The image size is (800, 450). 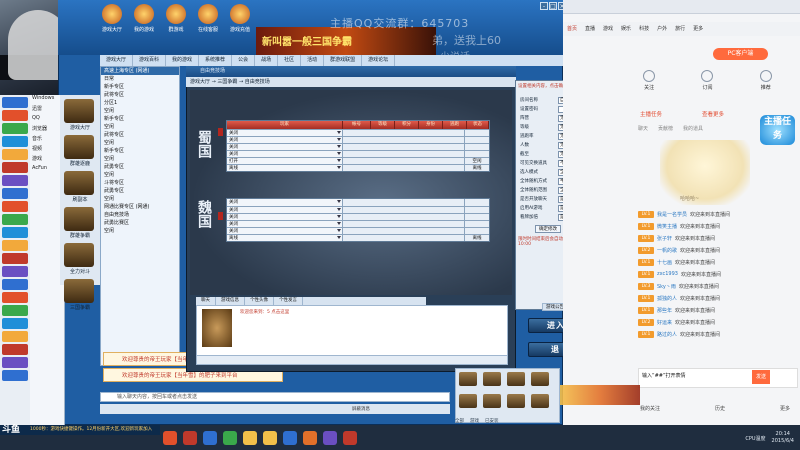 What do you see at coordinates (680, 29) in the screenshot?
I see `nav-travel: 旅行` at bounding box center [680, 29].